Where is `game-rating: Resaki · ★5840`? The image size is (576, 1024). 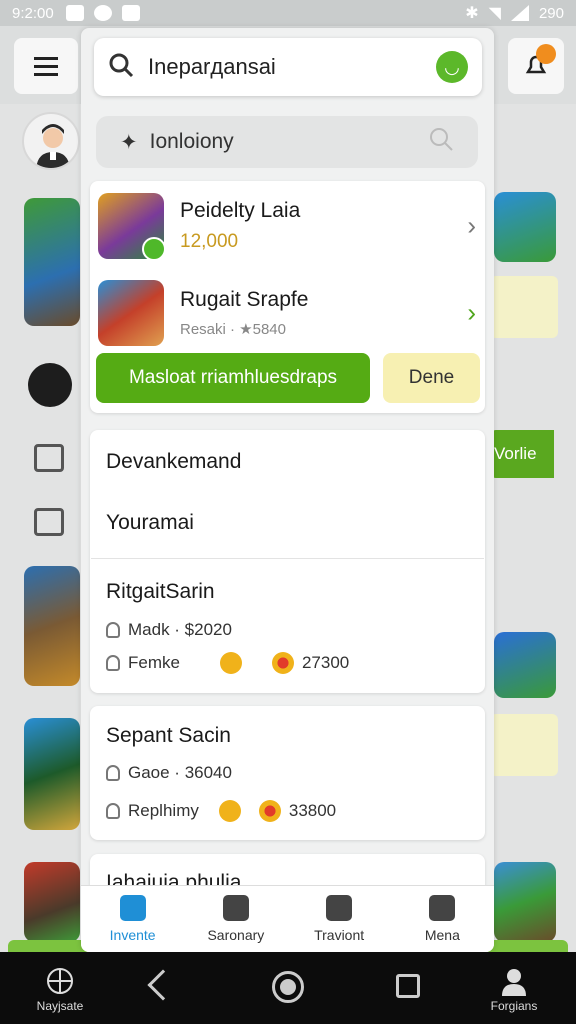 game-rating: Resaki · ★5840 is located at coordinates (233, 329).